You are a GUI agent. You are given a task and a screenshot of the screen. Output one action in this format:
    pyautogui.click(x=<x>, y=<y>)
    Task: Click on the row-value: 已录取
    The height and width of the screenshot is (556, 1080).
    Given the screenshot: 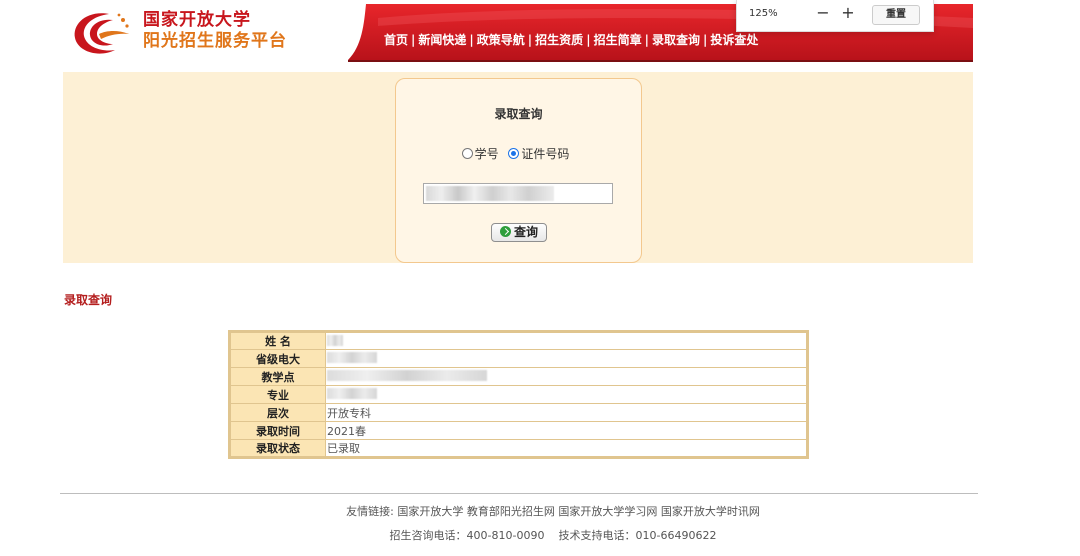 What is the action you would take?
    pyautogui.click(x=566, y=448)
    